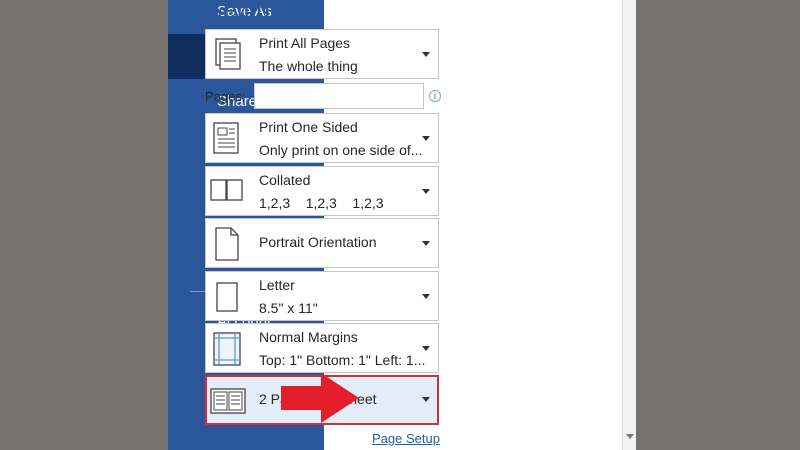 This screenshot has height=450, width=800. What do you see at coordinates (339, 96) in the screenshot?
I see `pages-input` at bounding box center [339, 96].